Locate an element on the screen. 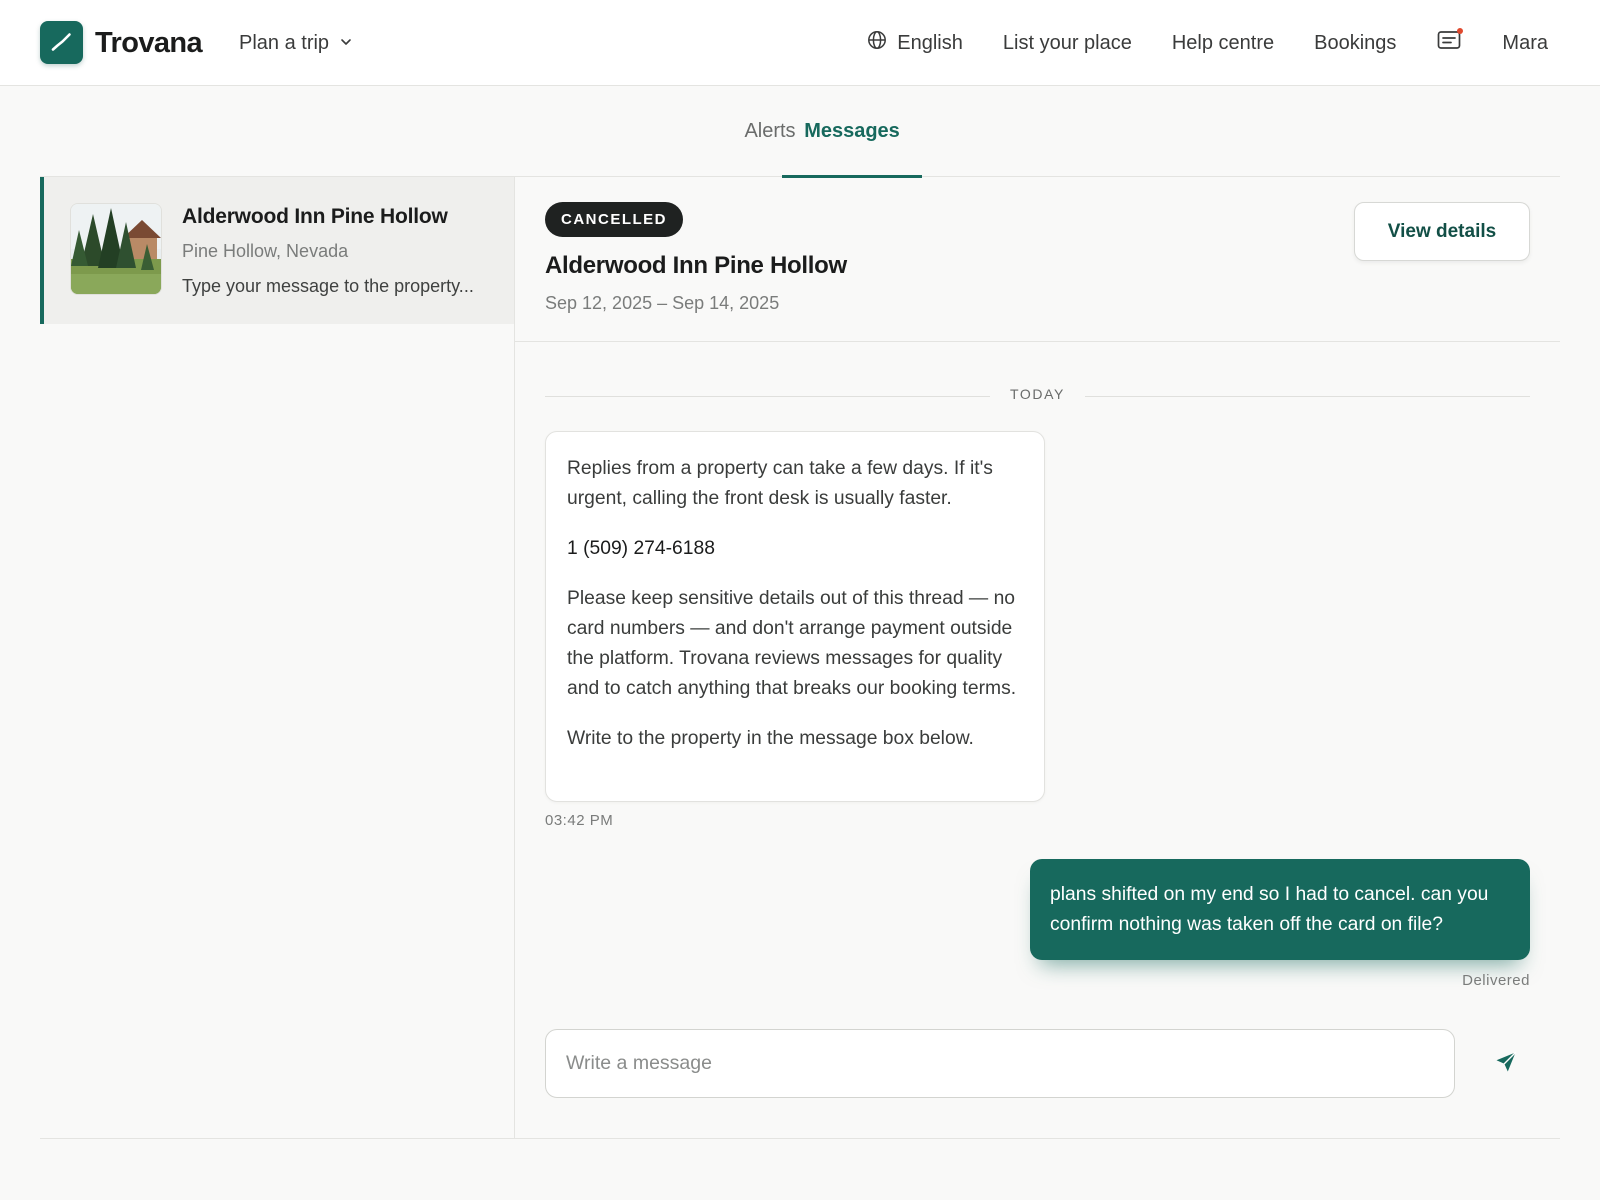  property-phone-number: 1 (509) 274-6188 is located at coordinates (795, 549).